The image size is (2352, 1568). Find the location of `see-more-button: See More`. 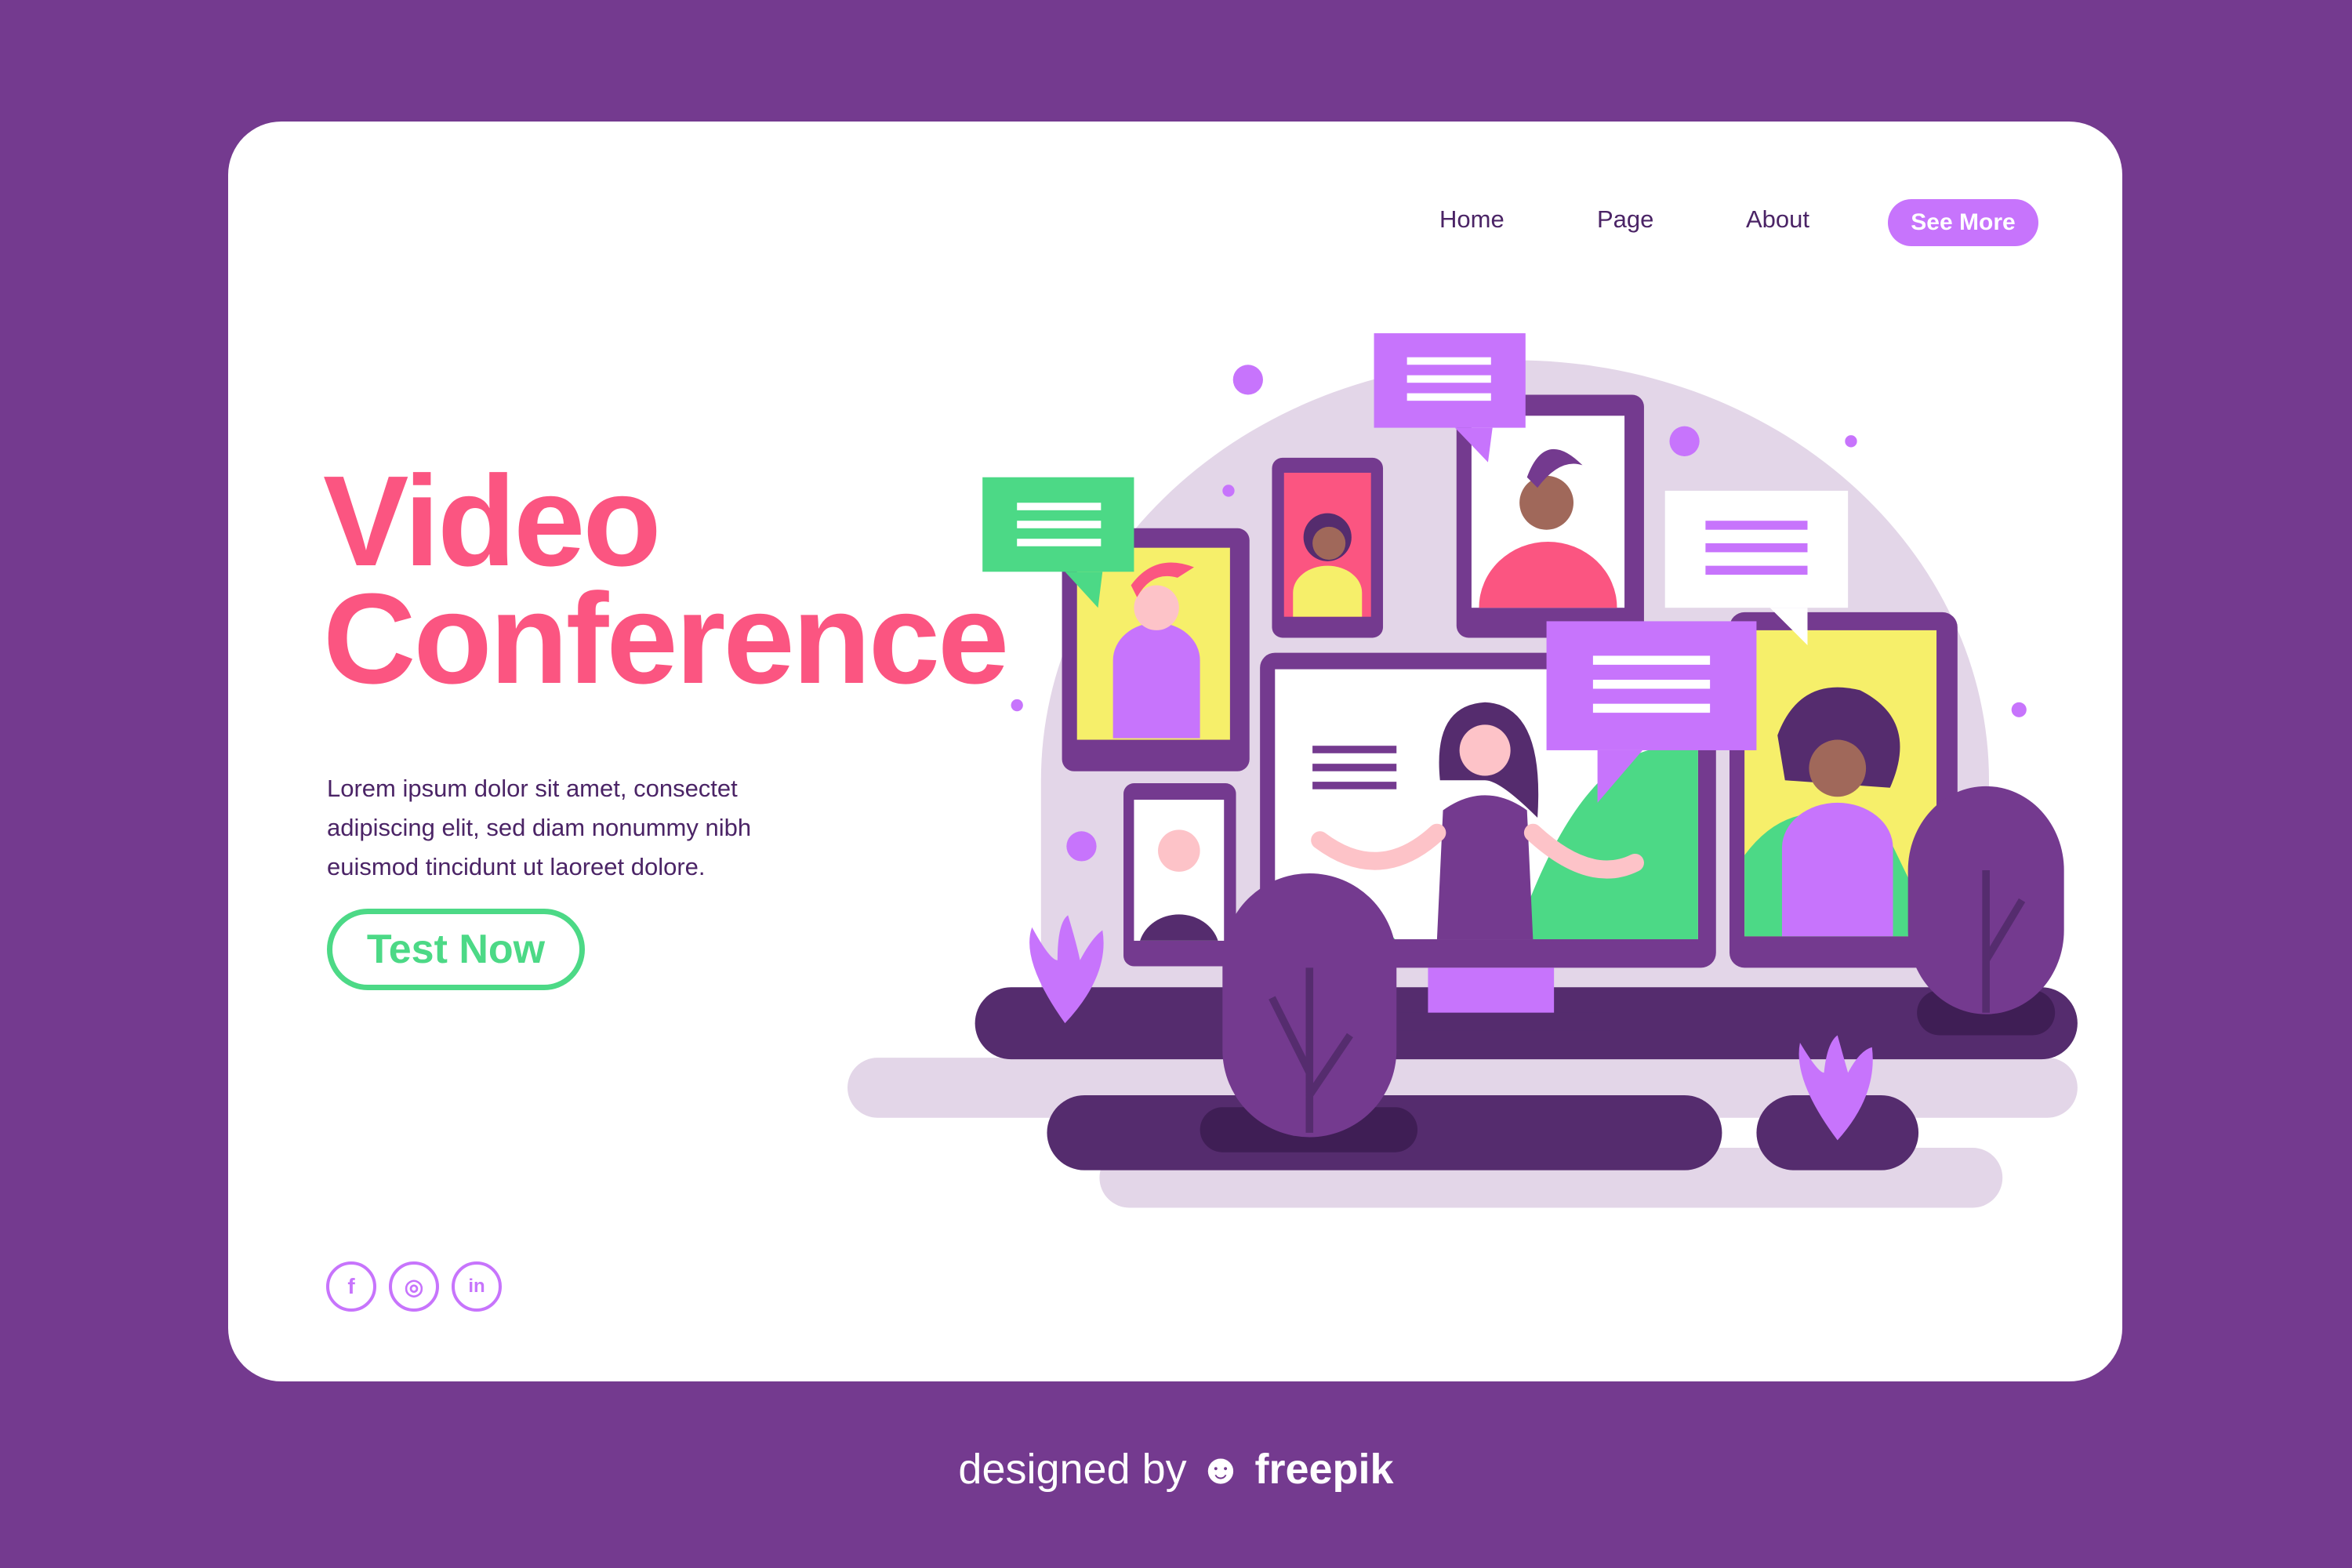

see-more-button: See More is located at coordinates (1963, 222).